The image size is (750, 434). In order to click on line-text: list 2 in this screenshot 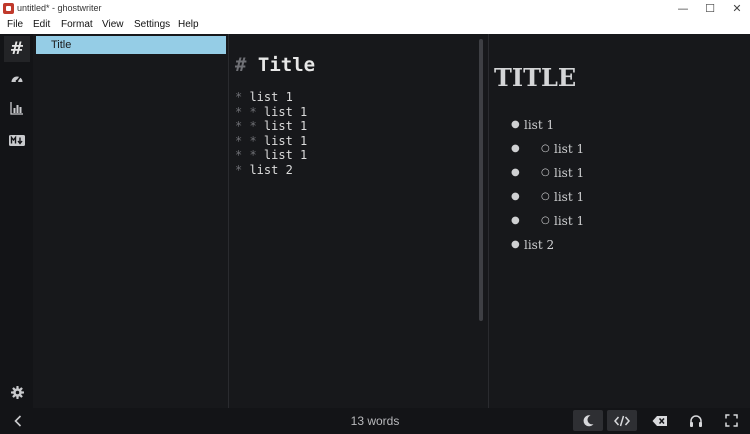, I will do `click(271, 169)`.